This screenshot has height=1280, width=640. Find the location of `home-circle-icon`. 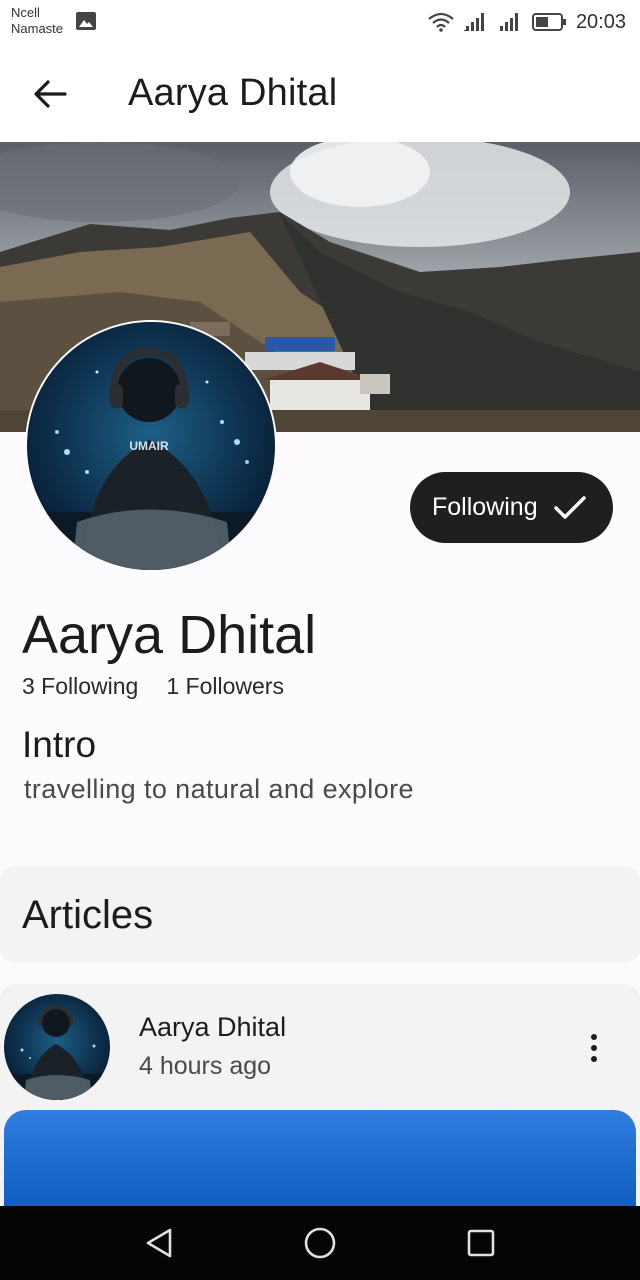

home-circle-icon is located at coordinates (320, 1243).